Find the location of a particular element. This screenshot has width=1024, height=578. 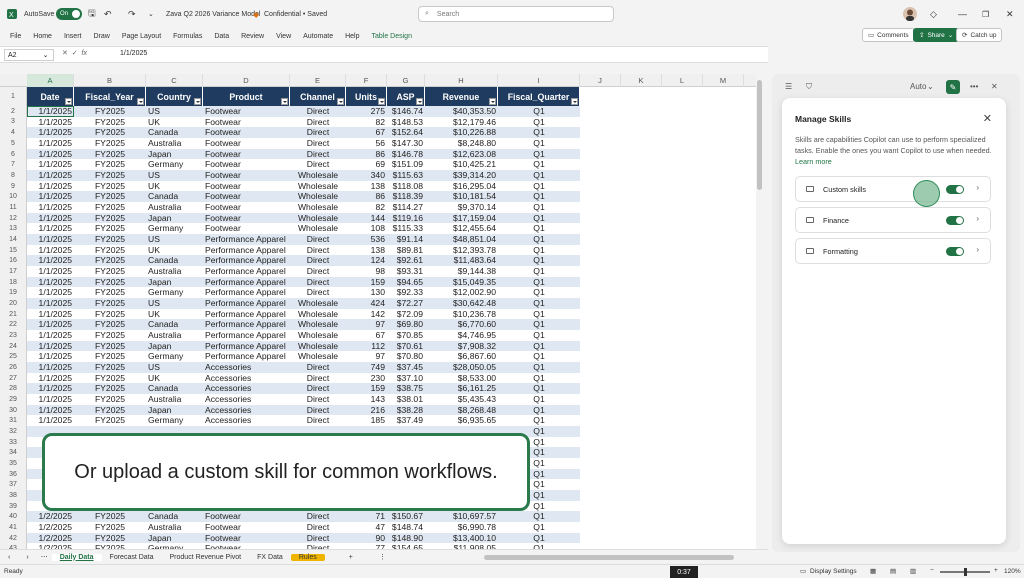

column-header: D is located at coordinates (246, 80).